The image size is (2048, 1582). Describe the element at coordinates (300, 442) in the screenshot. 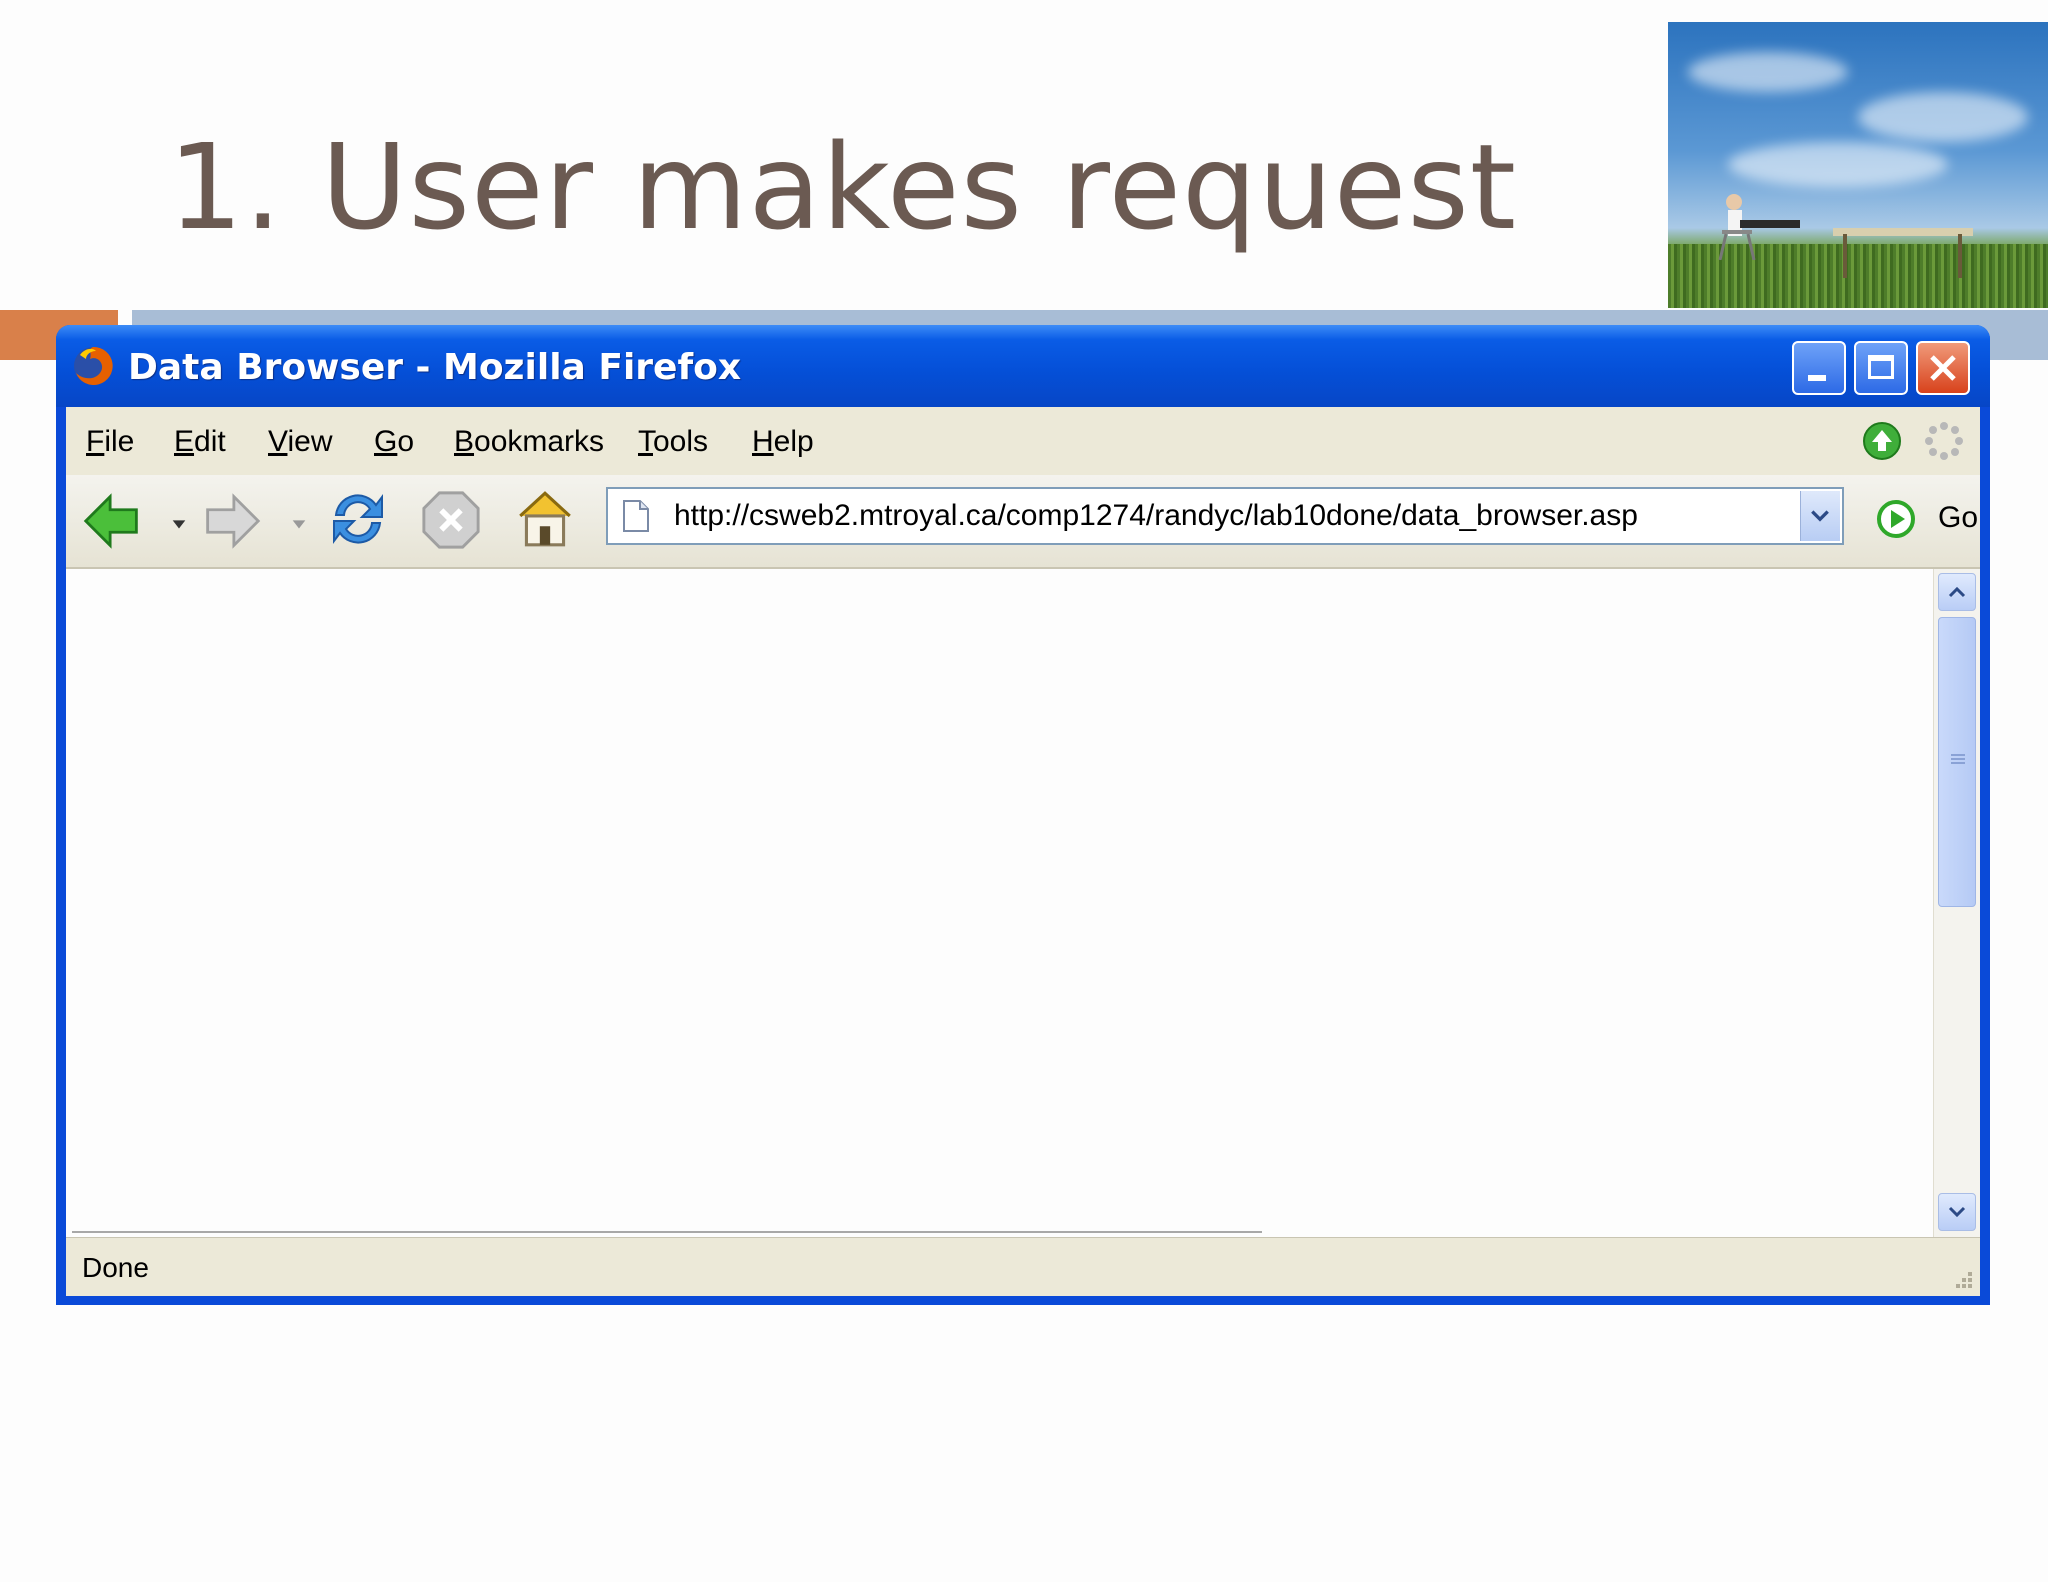

I see `menu-view: View` at that location.